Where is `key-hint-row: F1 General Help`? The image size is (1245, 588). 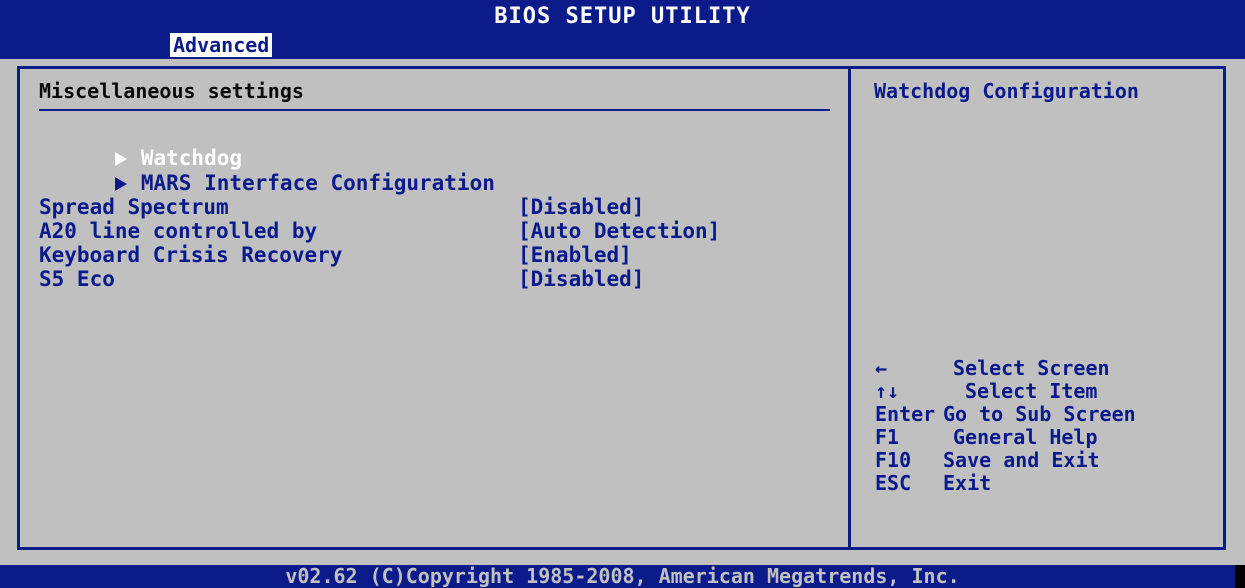
key-hint-row: F1 General Help is located at coordinates (1047, 437).